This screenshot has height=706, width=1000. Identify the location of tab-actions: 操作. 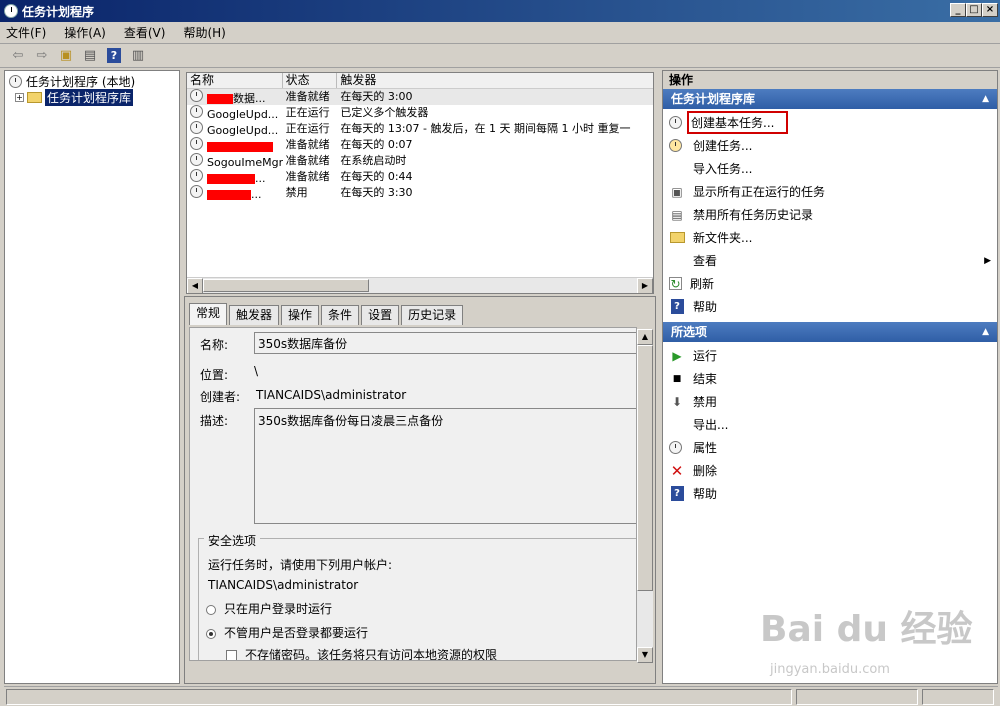
(300, 315).